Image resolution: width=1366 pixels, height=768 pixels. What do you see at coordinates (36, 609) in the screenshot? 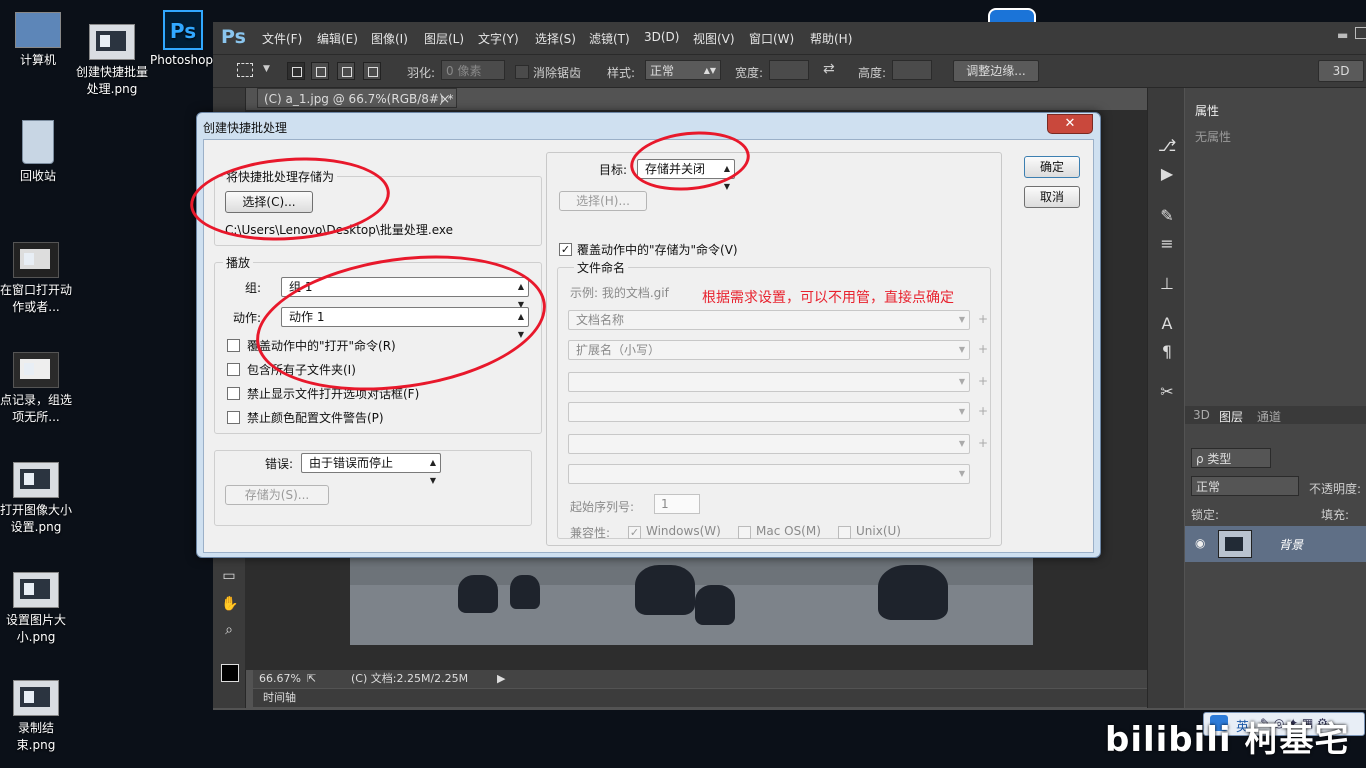
I see `desktop-icon-set-image-size: 设置图片大小.png` at bounding box center [36, 609].